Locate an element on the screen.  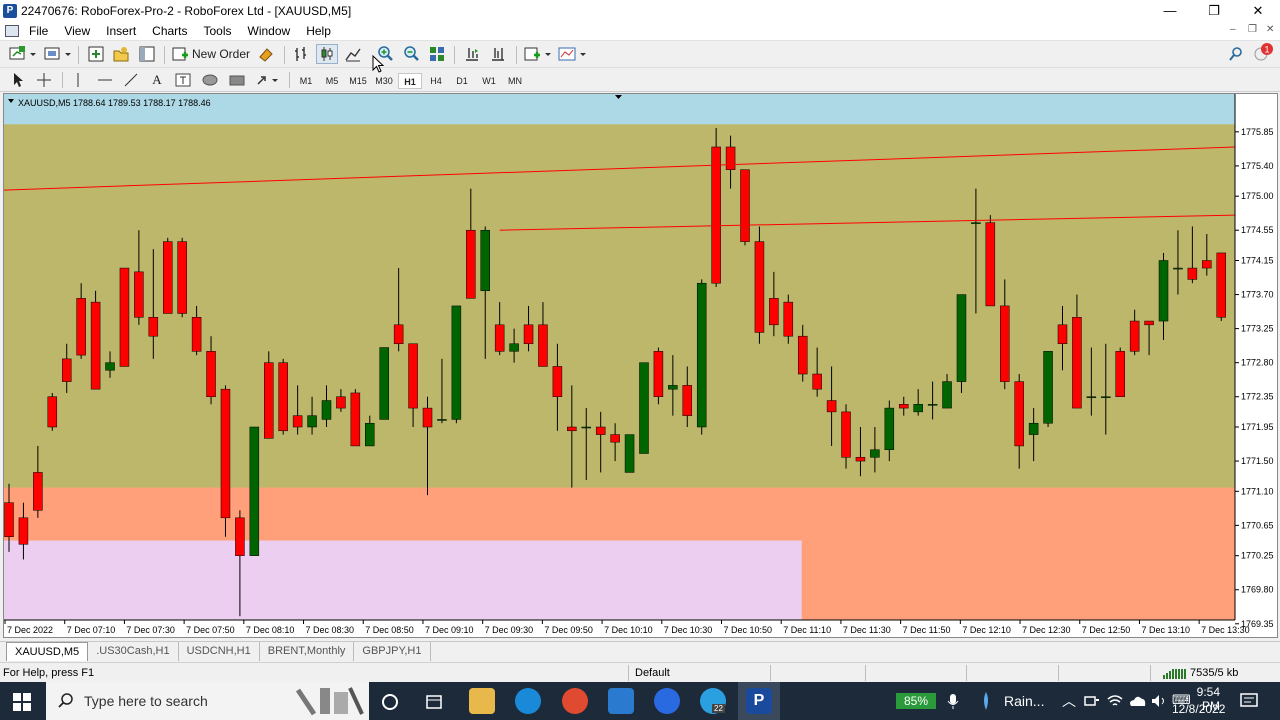
price-tick-label: 1770.25 is located at coordinates (1257, 556).